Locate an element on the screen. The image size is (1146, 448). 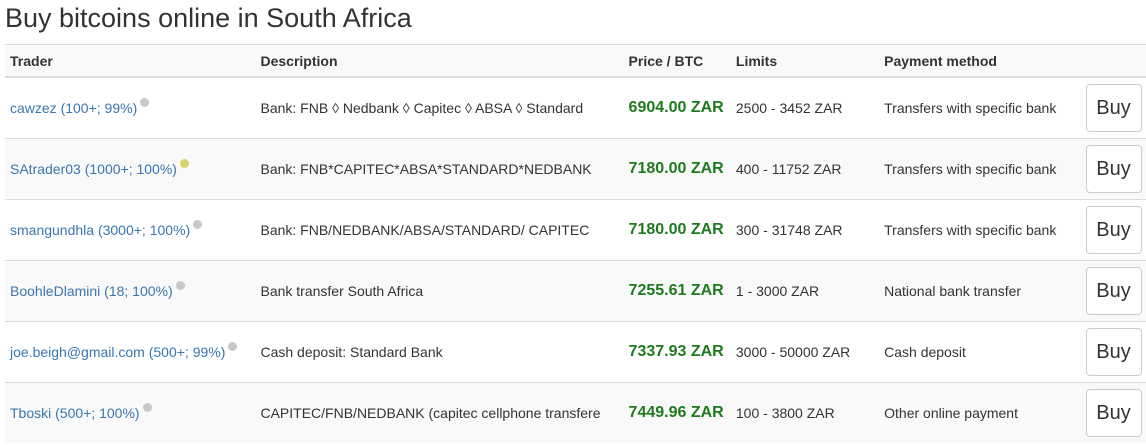
limits-cell: 1 - 3000 ZAR is located at coordinates (805, 291).